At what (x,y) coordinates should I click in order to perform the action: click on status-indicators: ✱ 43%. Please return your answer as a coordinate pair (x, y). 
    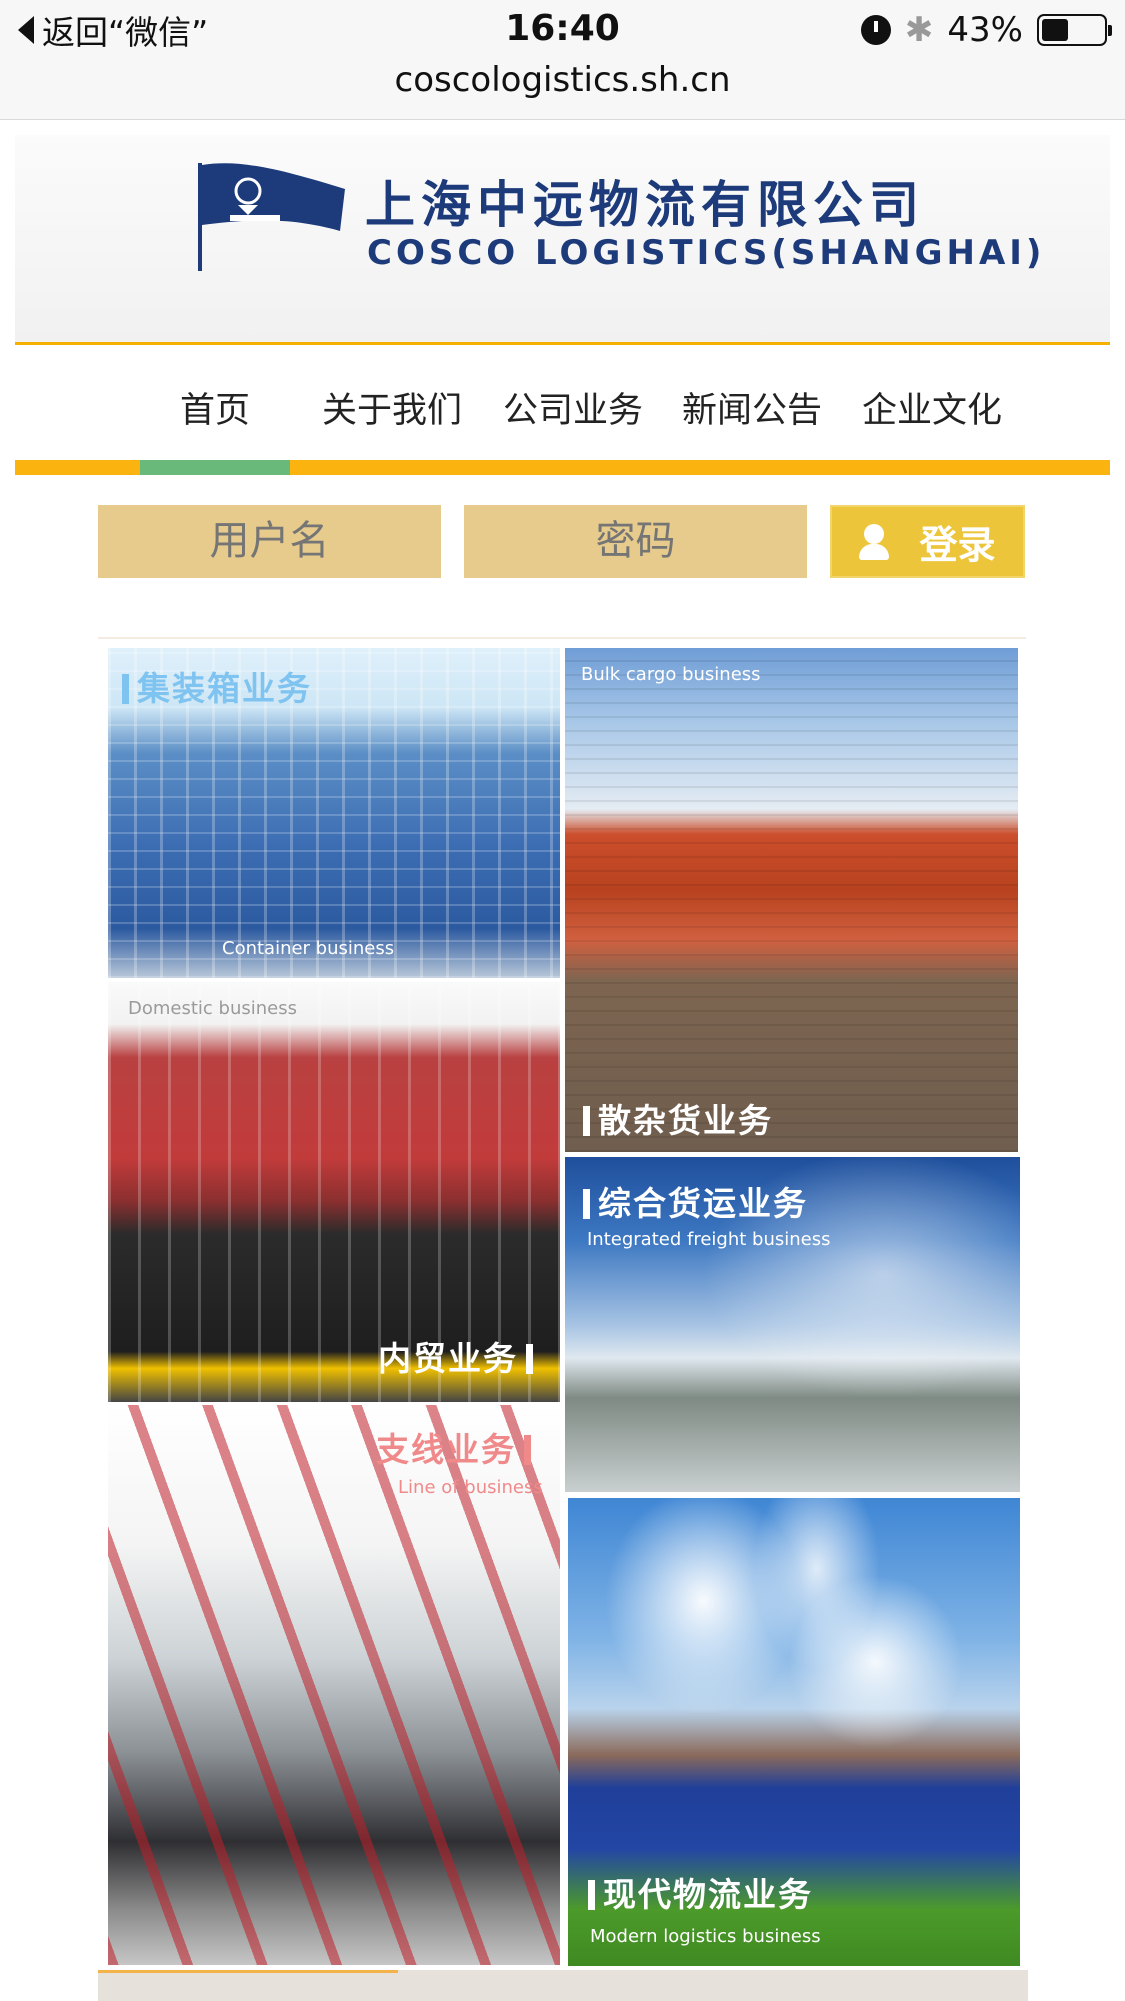
    Looking at the image, I should click on (986, 30).